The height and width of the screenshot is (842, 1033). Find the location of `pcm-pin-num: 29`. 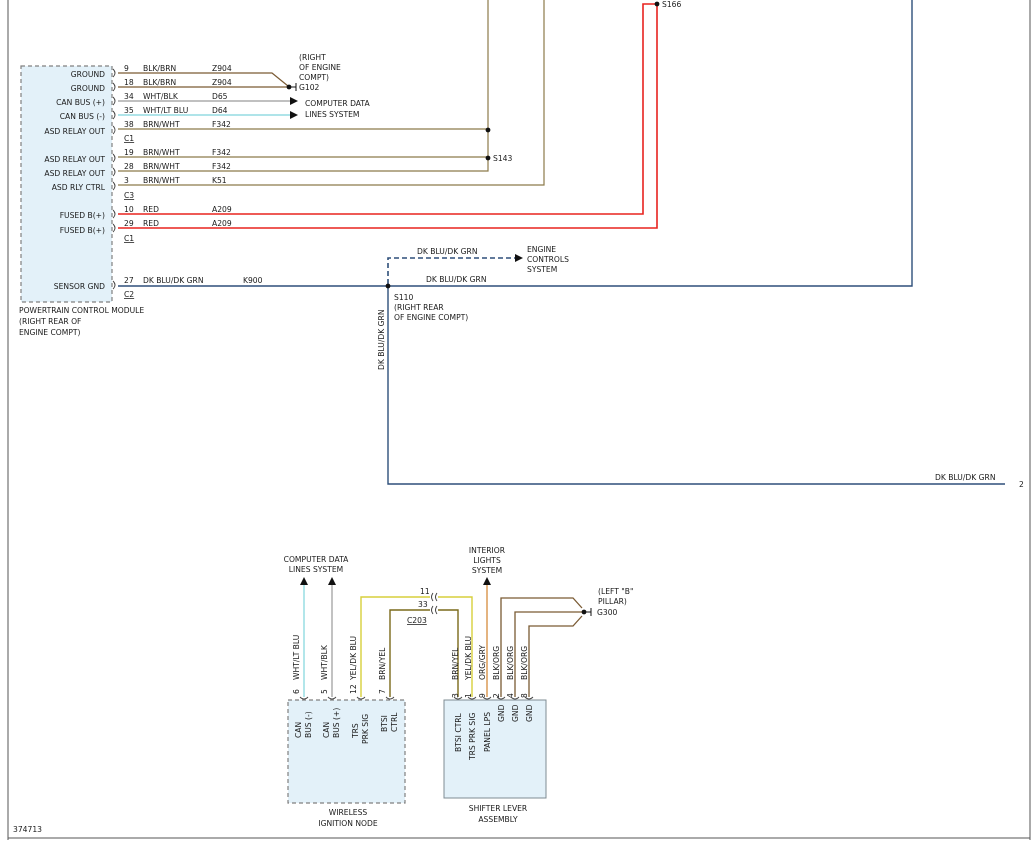

pcm-pin-num: 29 is located at coordinates (129, 223).